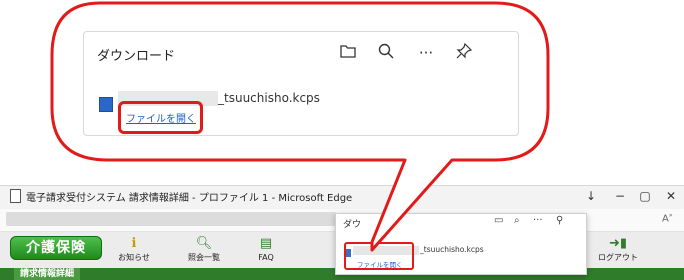 Image resolution: width=684 pixels, height=280 pixels. Describe the element at coordinates (348, 53) in the screenshot. I see `folder-icon` at that location.